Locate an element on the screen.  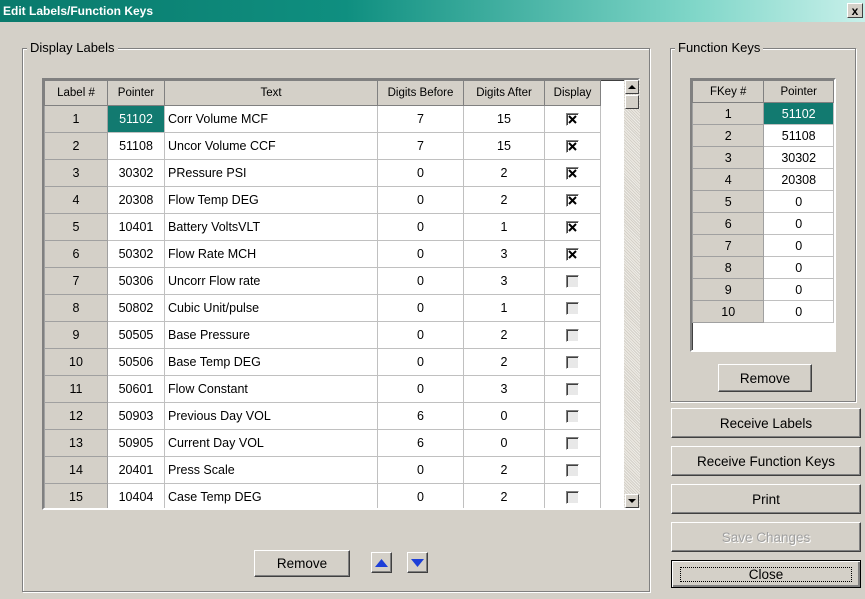
fkey-pointer-cell: 51102 is located at coordinates (798, 113).